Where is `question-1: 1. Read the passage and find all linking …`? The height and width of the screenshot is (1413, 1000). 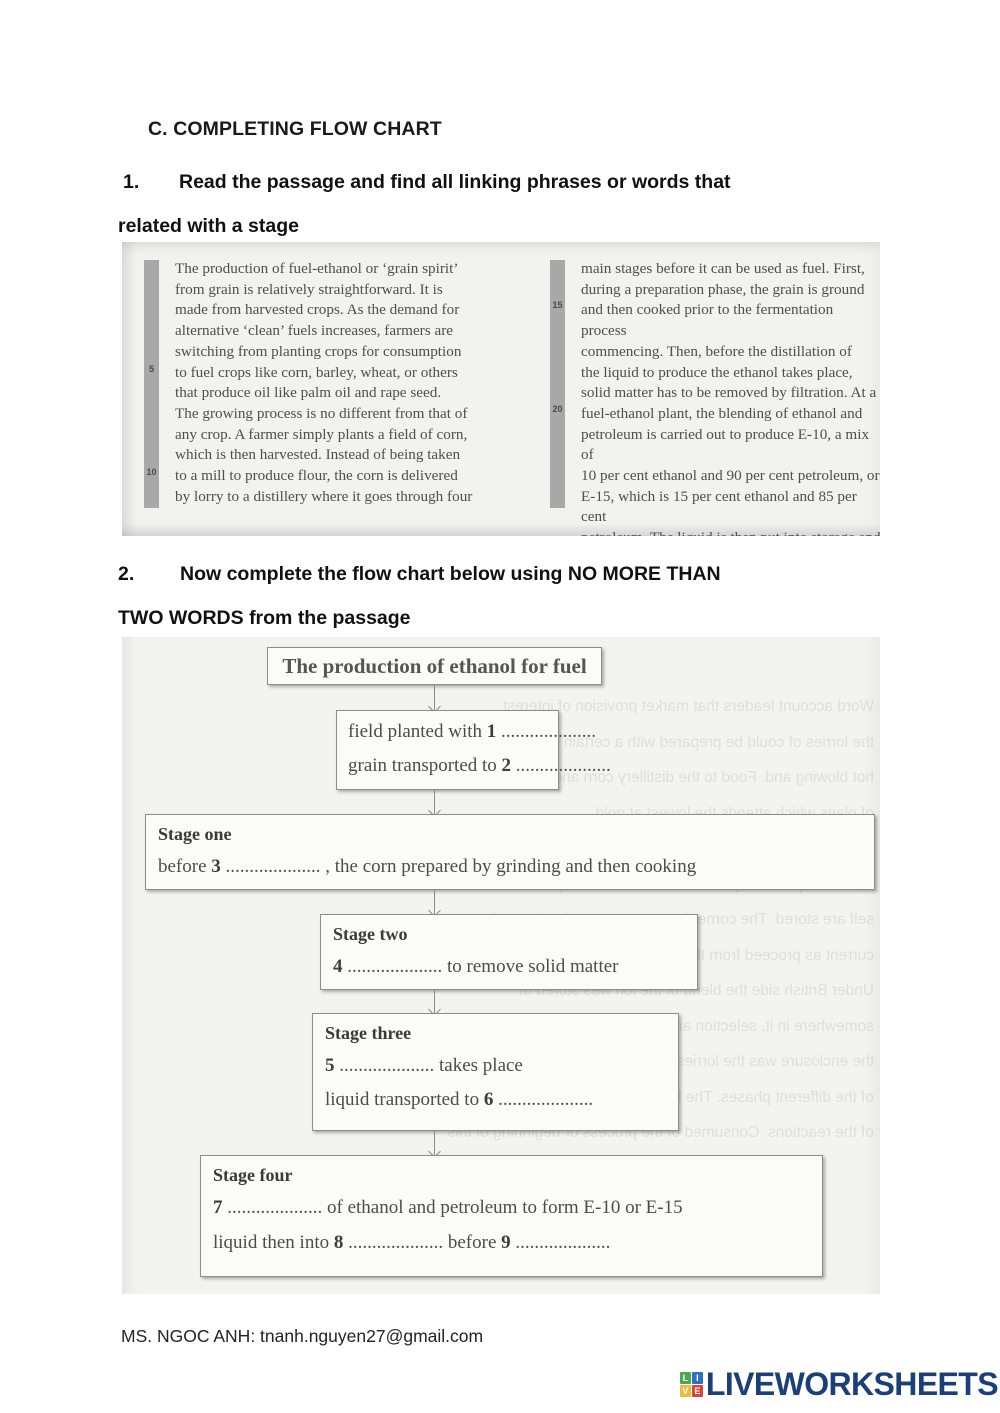 question-1: 1. Read the passage and find all linking … is located at coordinates (500, 204).